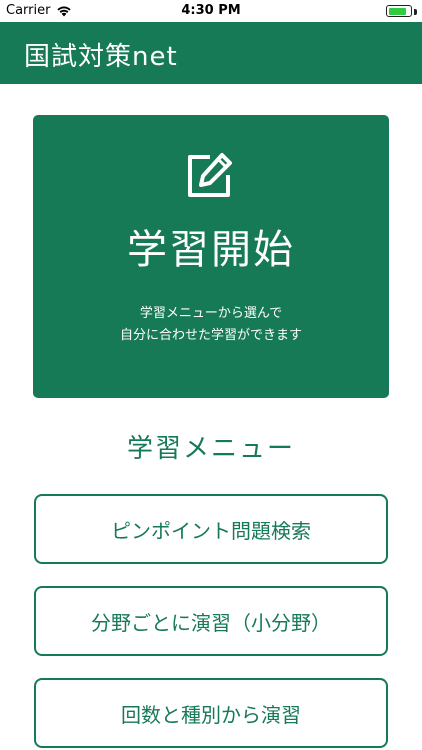 This screenshot has height=750, width=422. What do you see at coordinates (415, 12) in the screenshot?
I see `battery-tip` at bounding box center [415, 12].